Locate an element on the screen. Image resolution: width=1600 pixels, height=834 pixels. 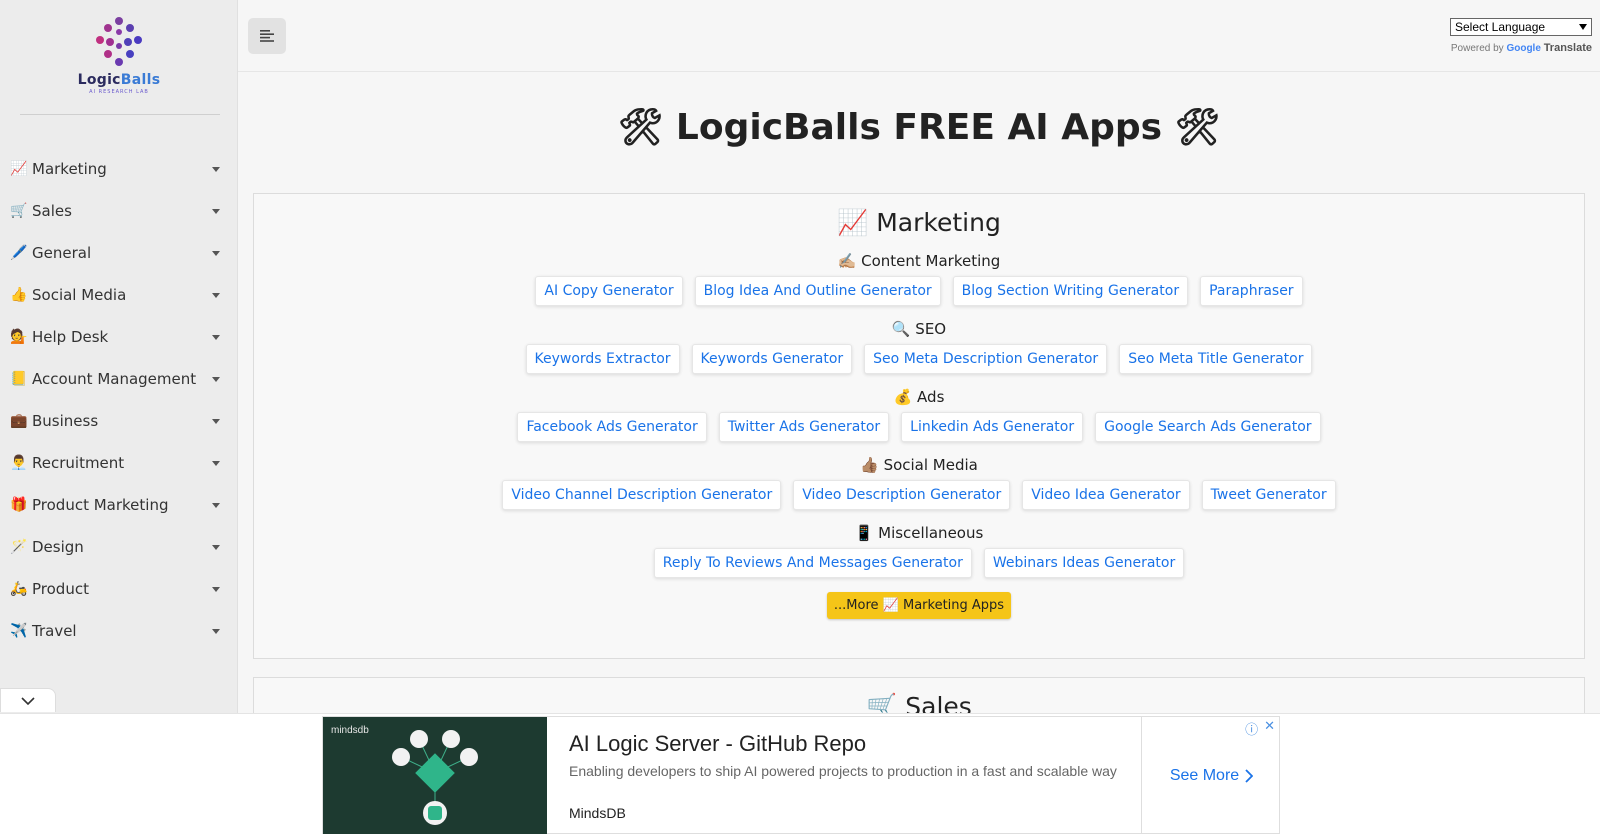
app-link: Blog Section Writing Generator is located at coordinates (1070, 291).